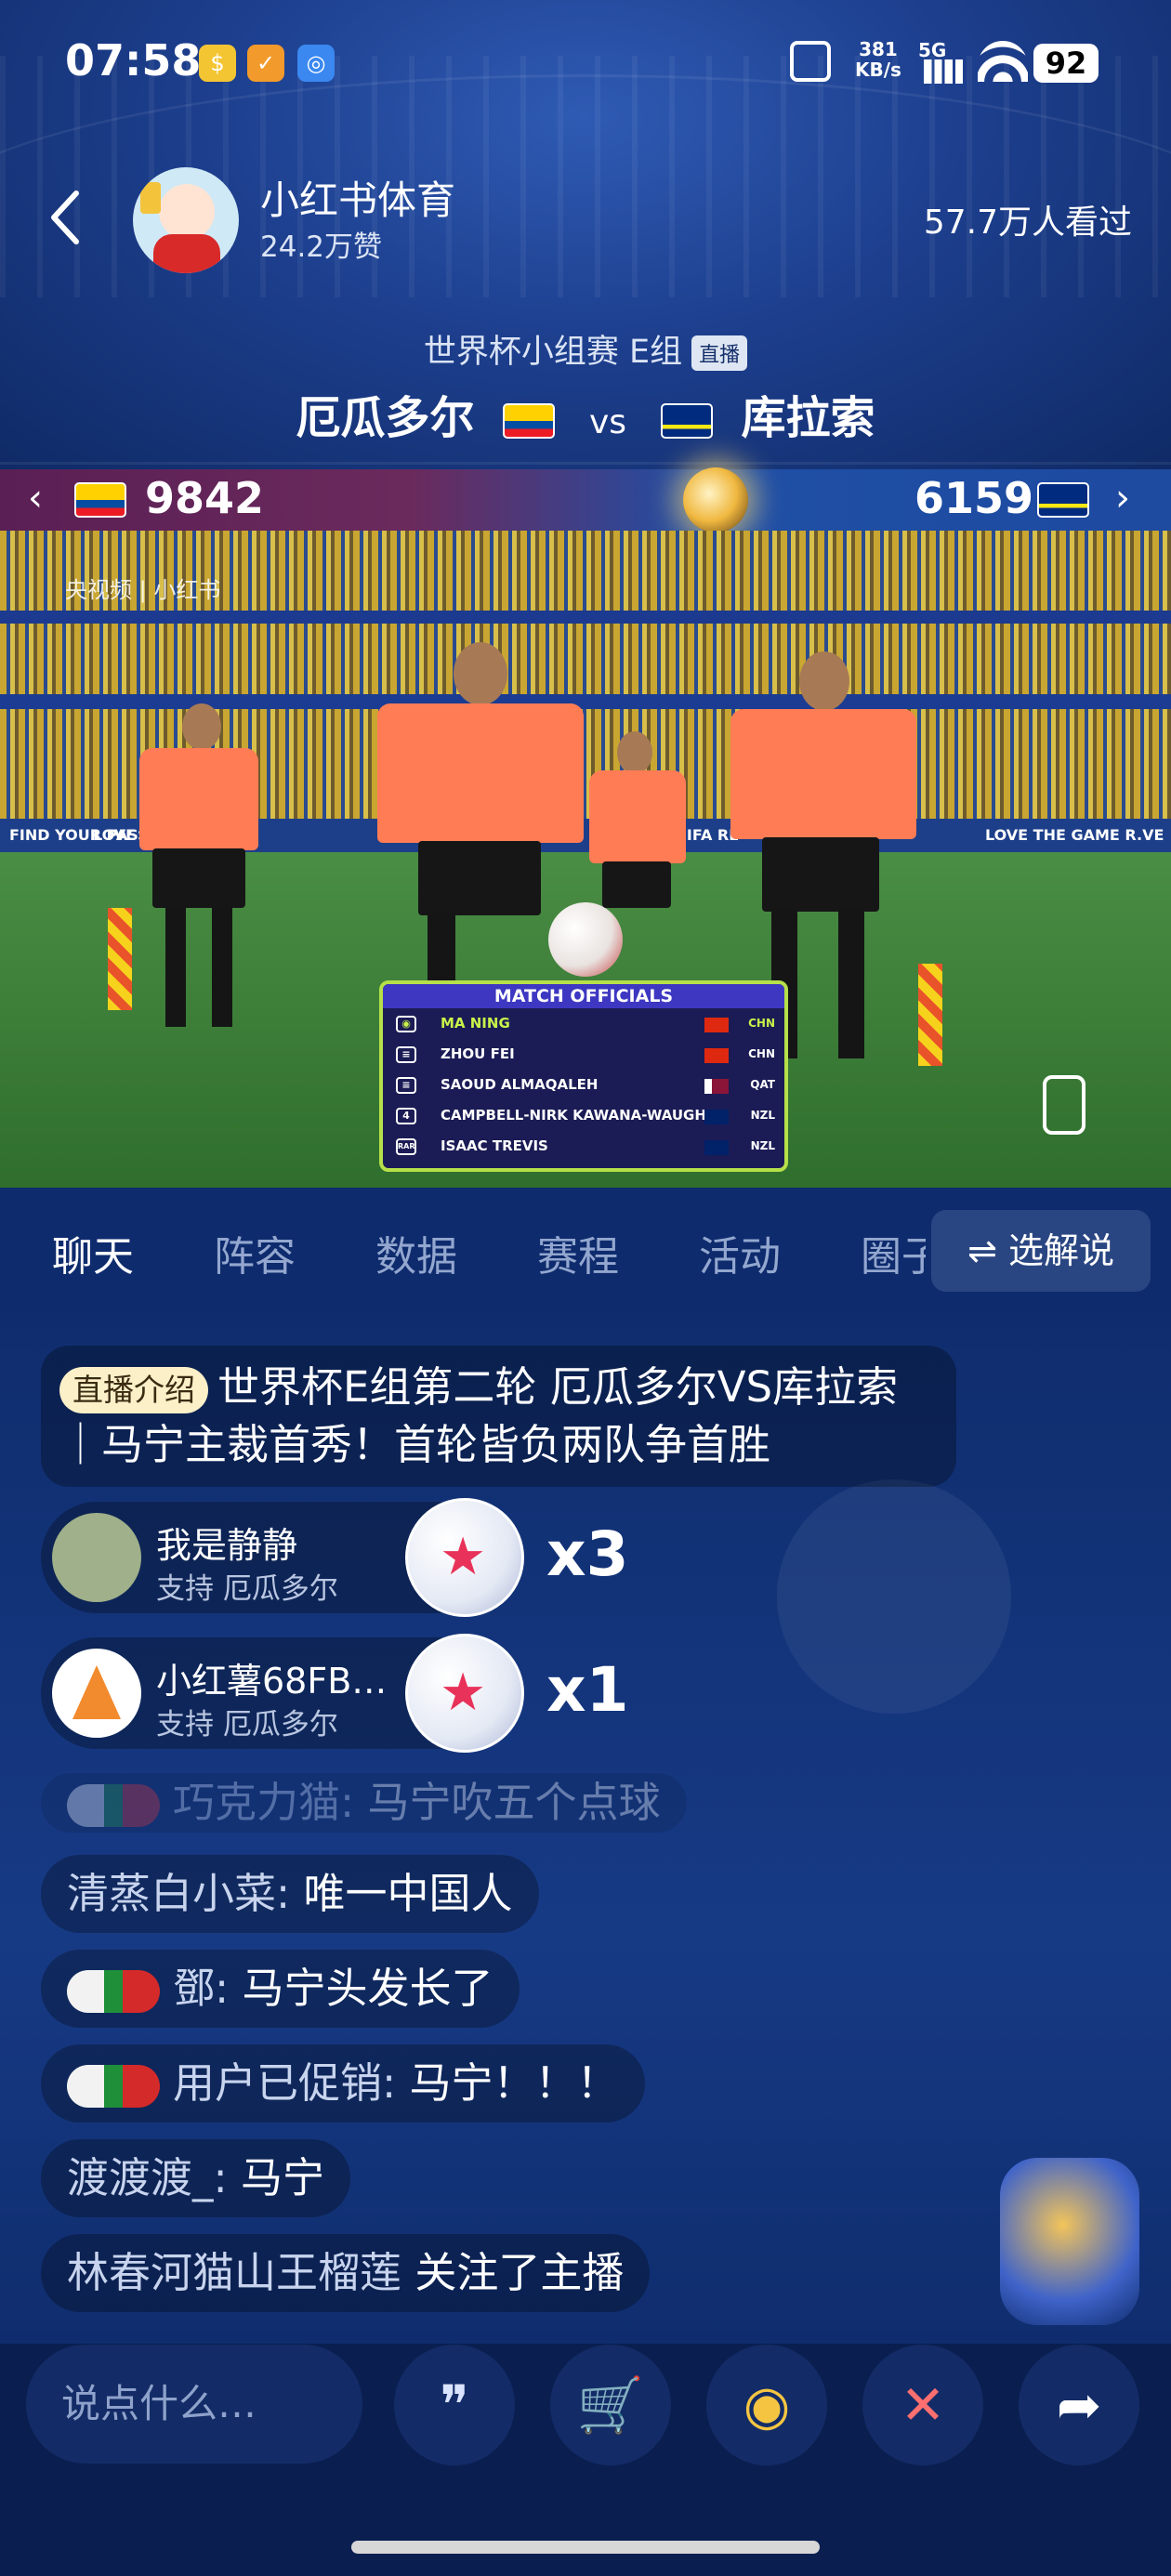  What do you see at coordinates (93, 1252) in the screenshot?
I see `tab-chat: 聊天` at bounding box center [93, 1252].